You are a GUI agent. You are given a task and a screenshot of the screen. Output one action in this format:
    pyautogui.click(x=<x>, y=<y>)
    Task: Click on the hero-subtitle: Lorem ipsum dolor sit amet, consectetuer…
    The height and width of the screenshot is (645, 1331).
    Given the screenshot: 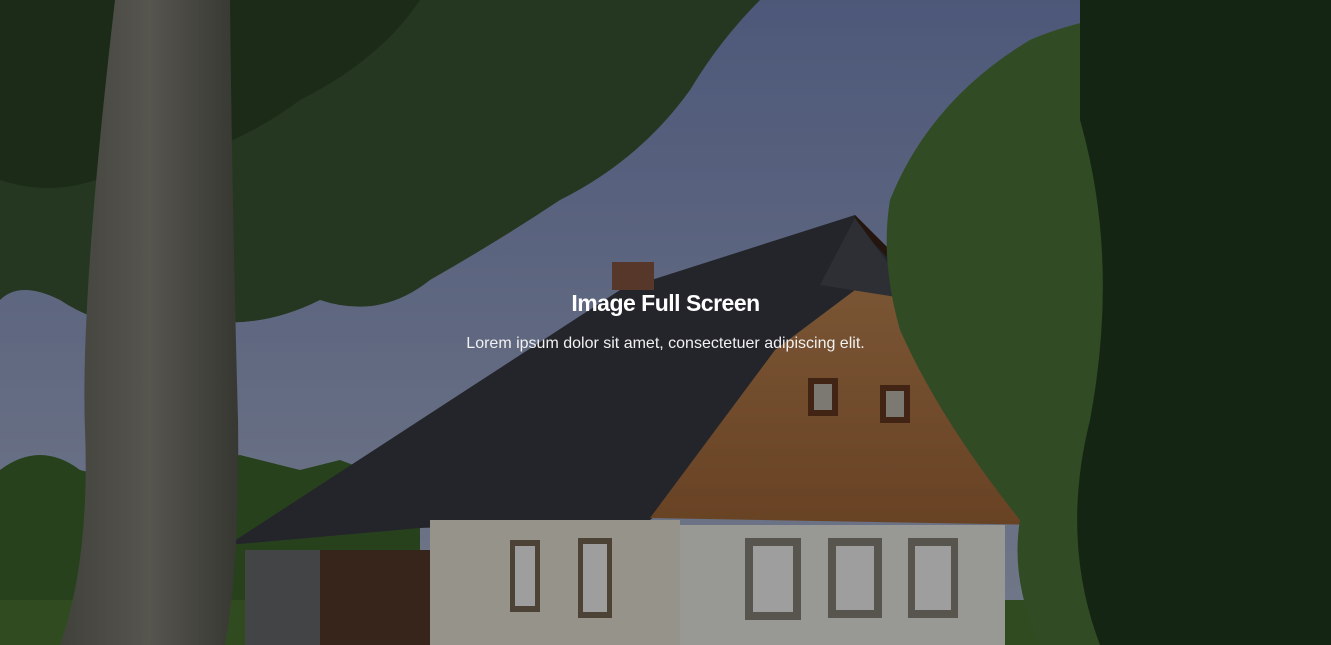 What is the action you would take?
    pyautogui.click(x=665, y=343)
    